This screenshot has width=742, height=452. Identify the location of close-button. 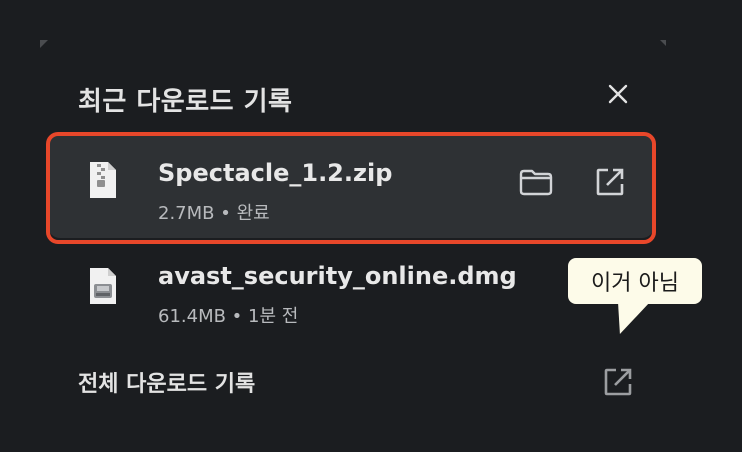
(618, 94).